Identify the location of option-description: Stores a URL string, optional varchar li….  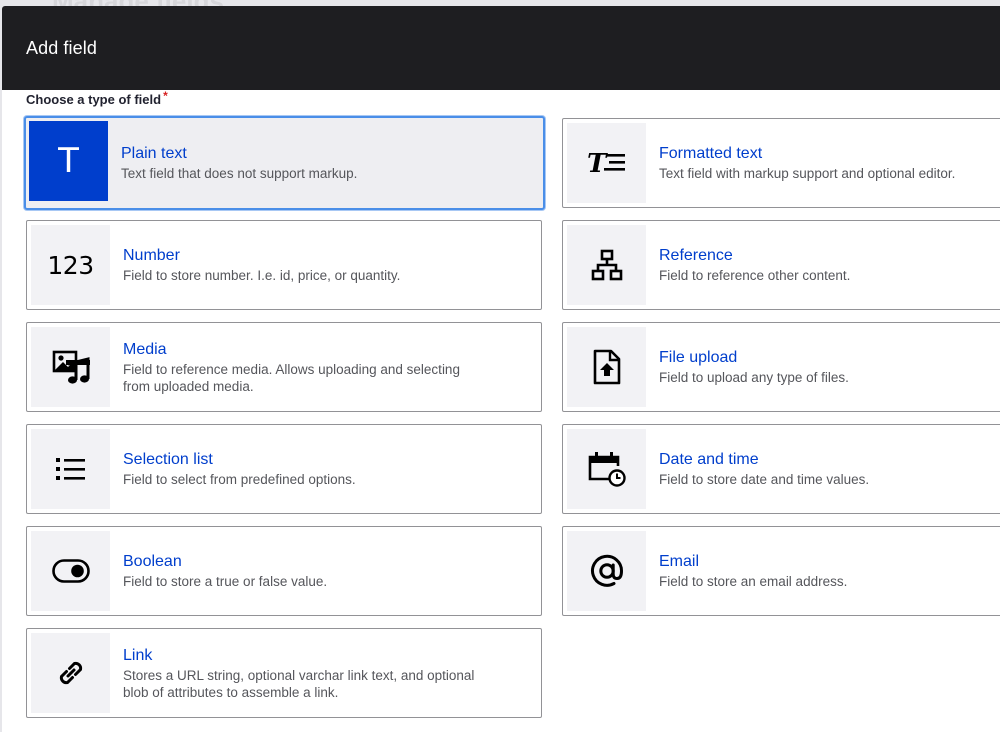
(299, 683).